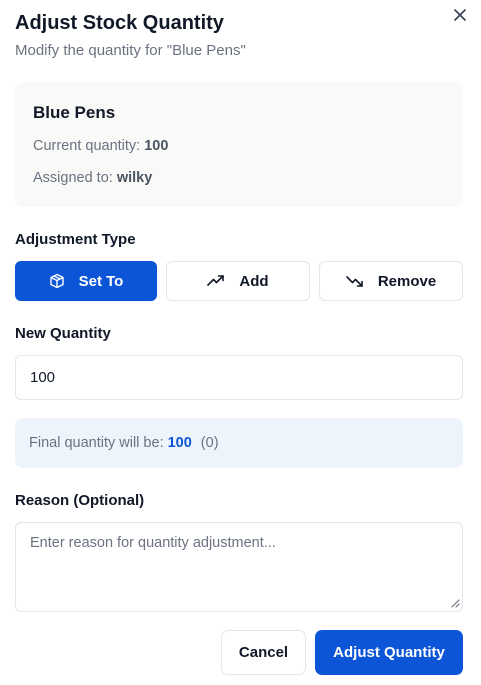 The image size is (481, 685). I want to click on remove-button: Remove, so click(391, 281).